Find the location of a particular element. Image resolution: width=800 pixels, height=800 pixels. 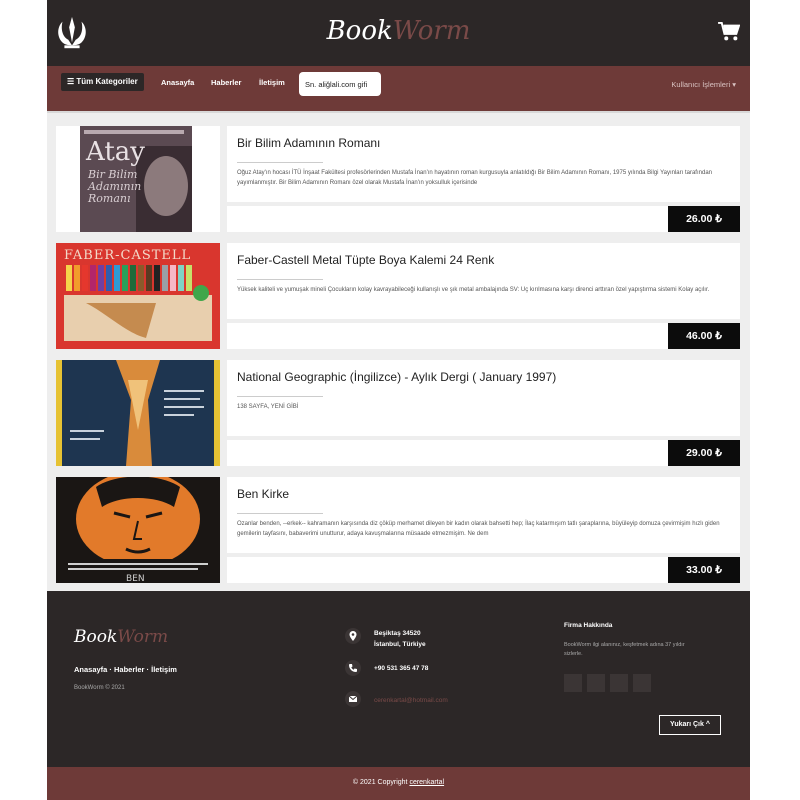

brand-part-2: Worm is located at coordinates (431, 31).